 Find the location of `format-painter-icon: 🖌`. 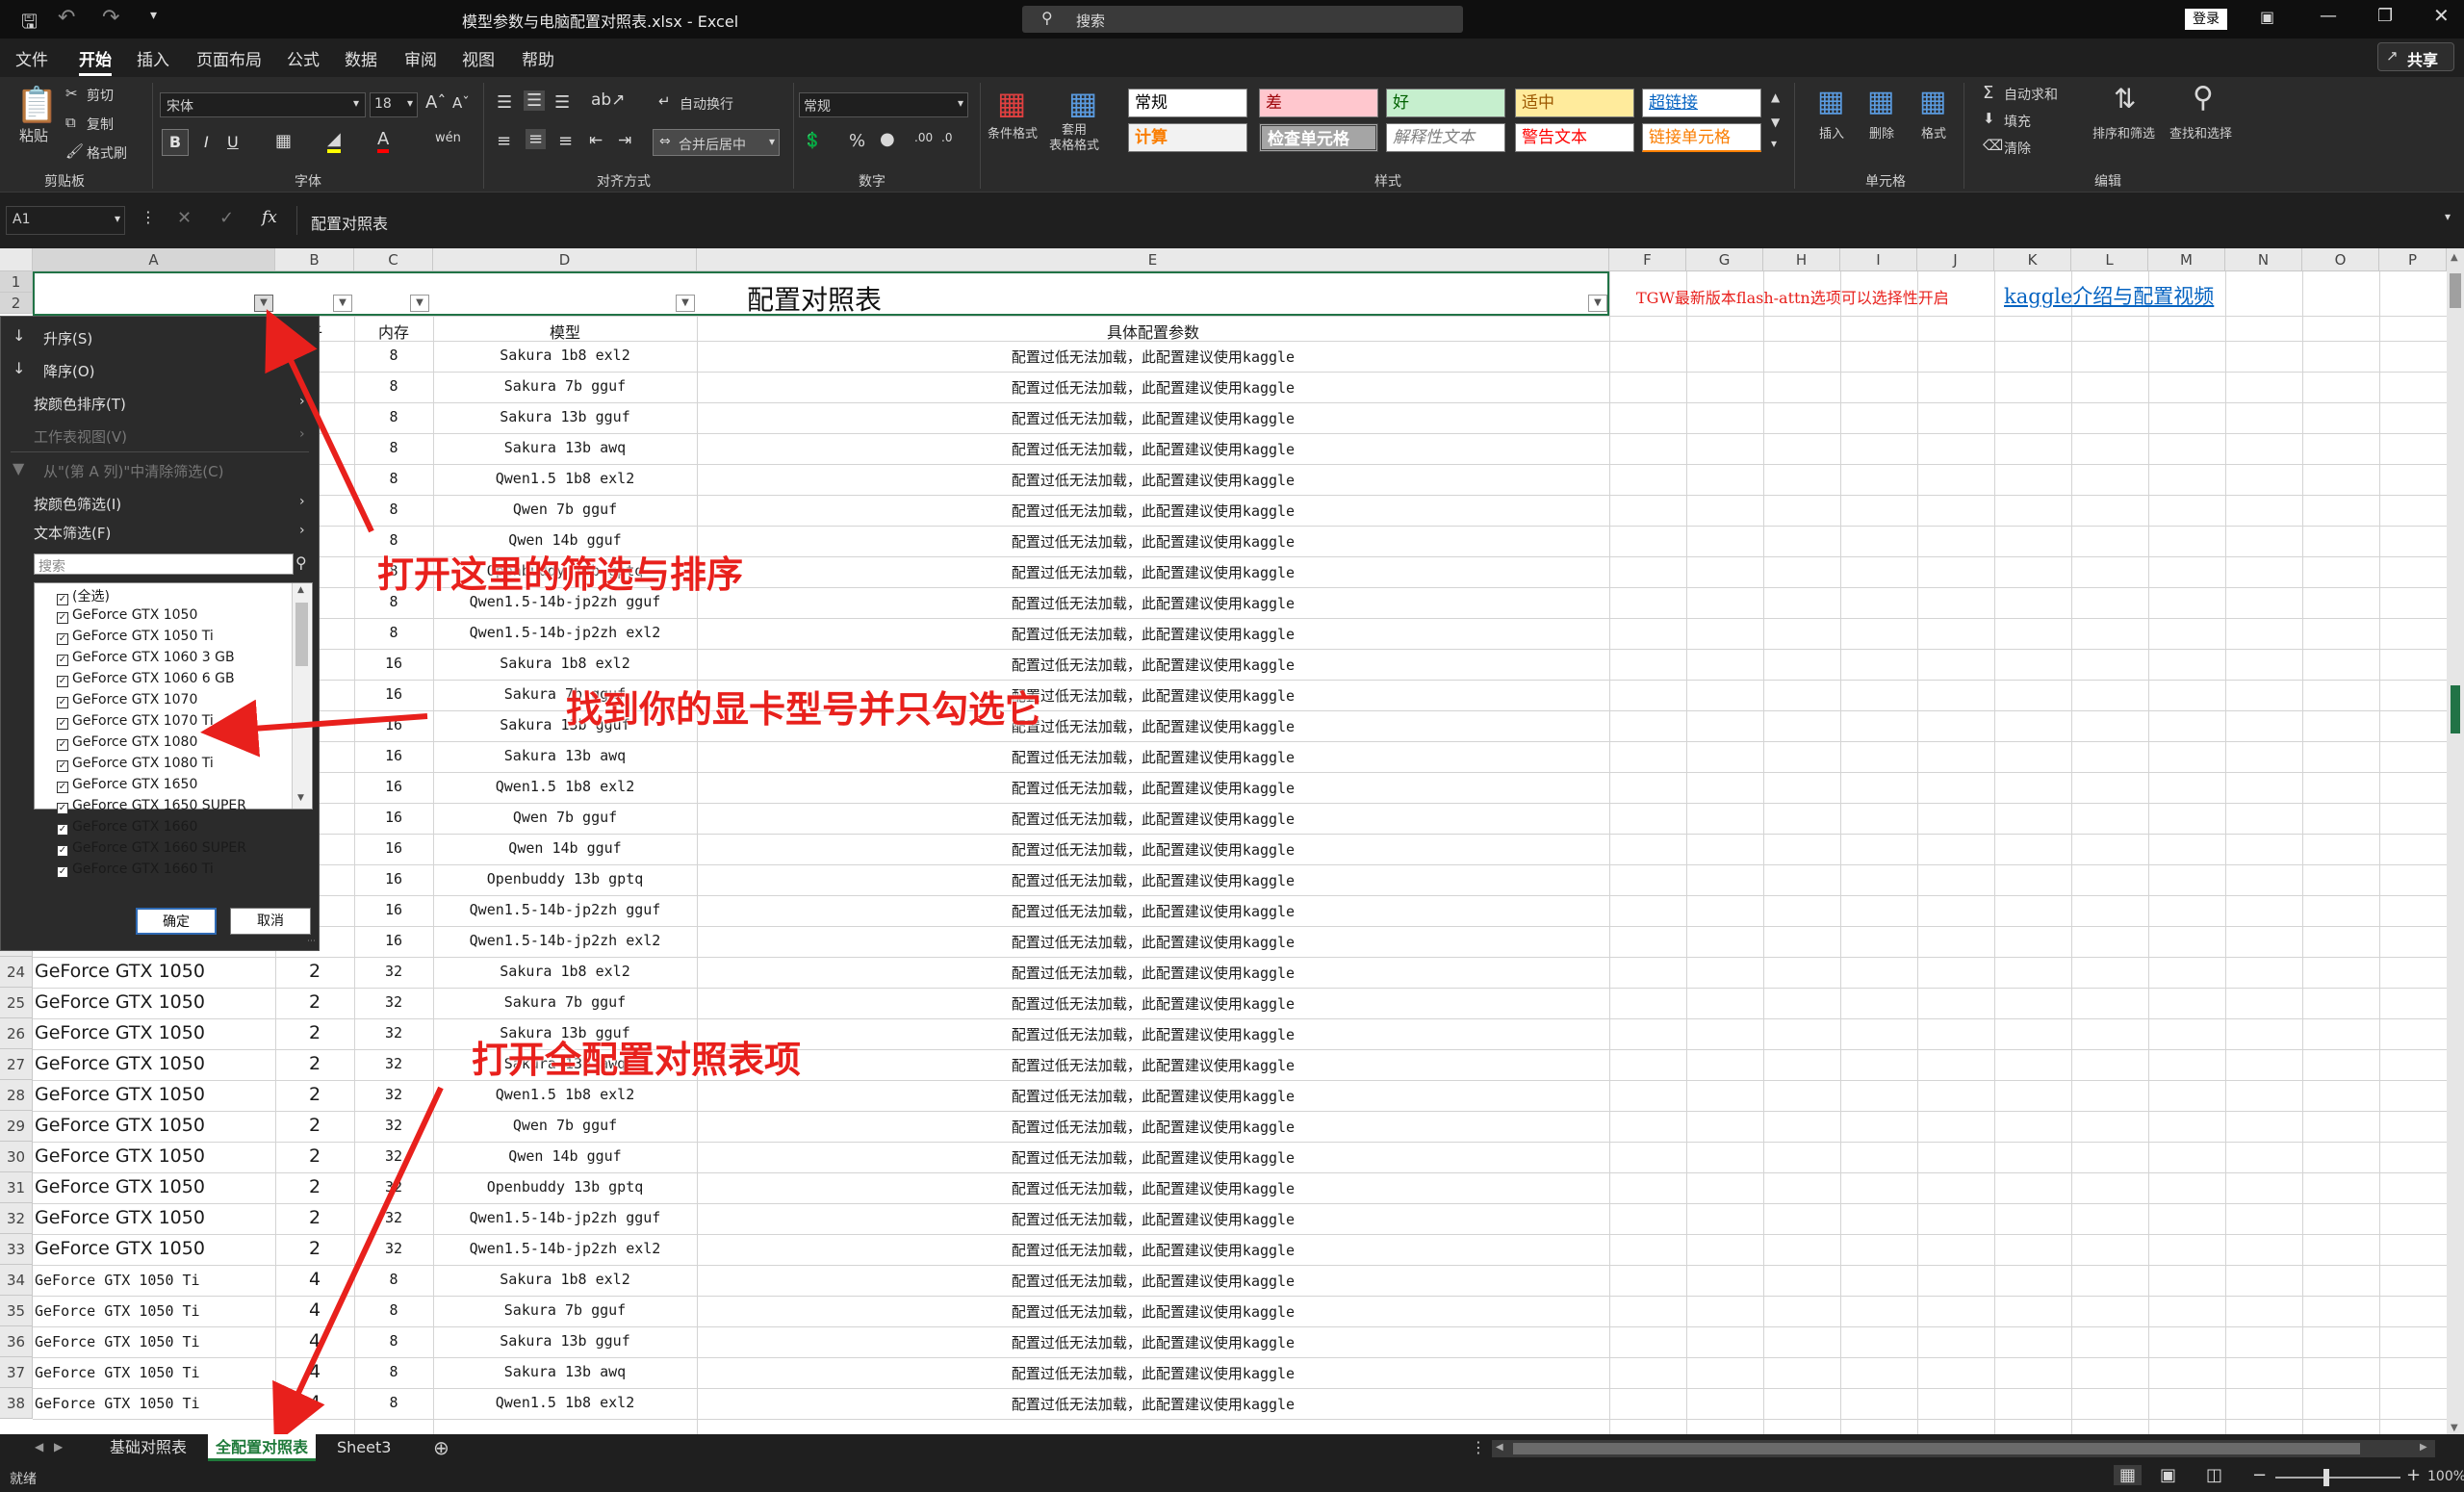

format-painter-icon: 🖌 is located at coordinates (74, 151).